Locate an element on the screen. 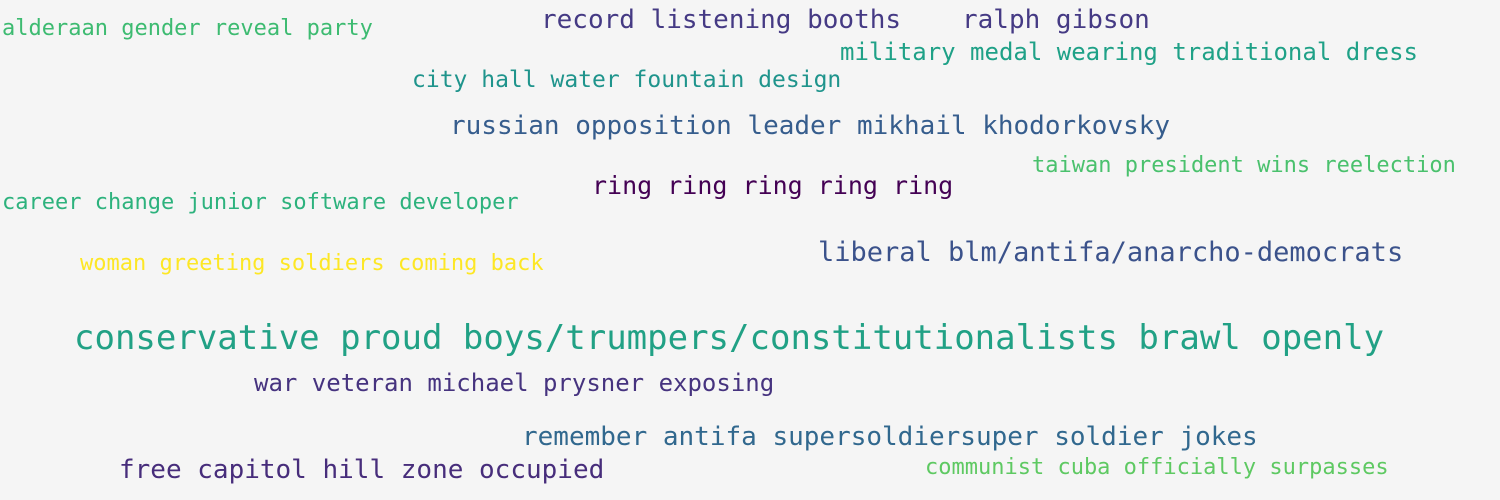 This screenshot has height=500, width=1500. phrase-military-medal-wearing-traditional-dress: military medal wearing traditional dress is located at coordinates (1129, 52).